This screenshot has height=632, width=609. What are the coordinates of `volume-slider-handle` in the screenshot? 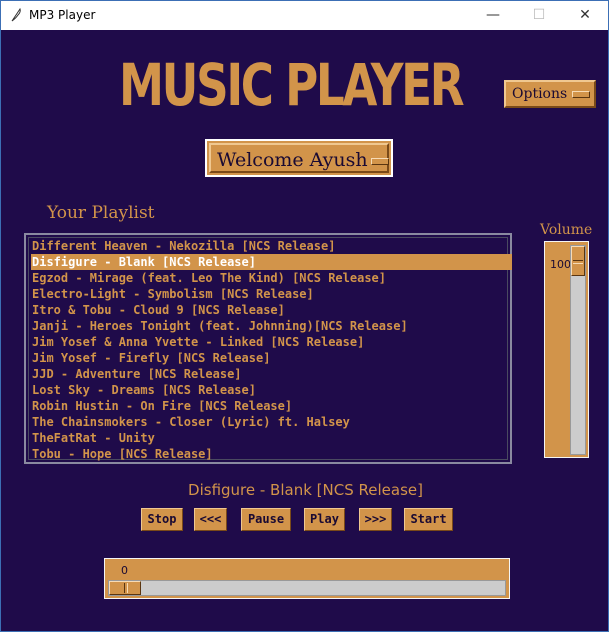 It's located at (578, 261).